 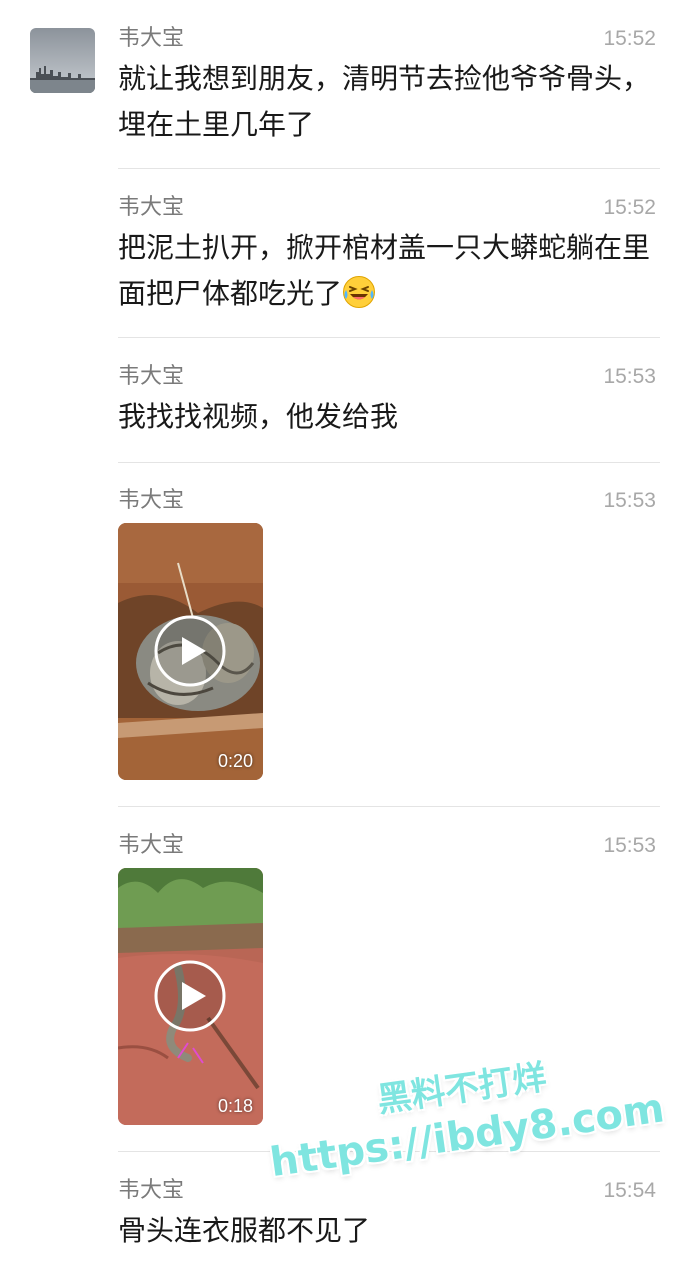 What do you see at coordinates (235, 761) in the screenshot?
I see `video-duration: 0:20` at bounding box center [235, 761].